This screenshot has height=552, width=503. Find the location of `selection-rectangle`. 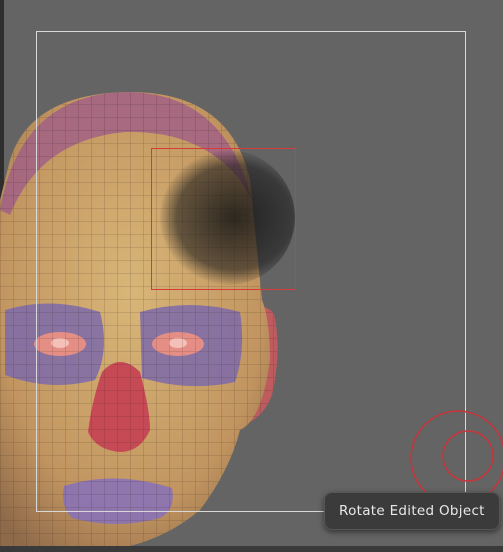

selection-rectangle is located at coordinates (223, 219).